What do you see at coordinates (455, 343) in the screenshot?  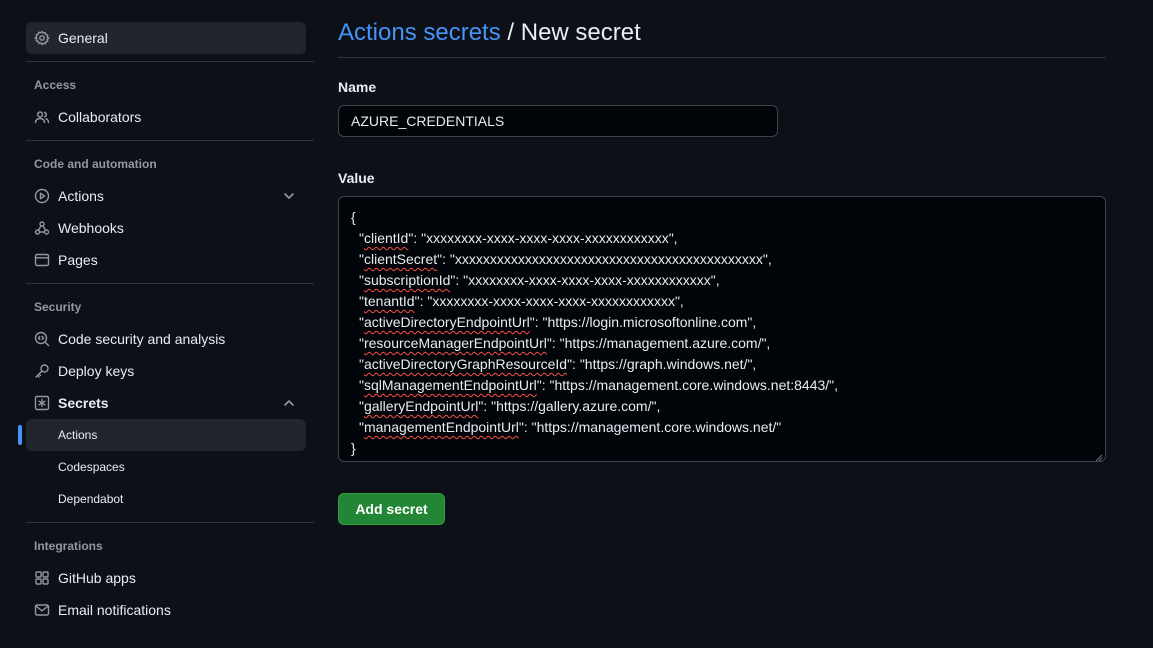 I see `value-line-key: resourceManagerEndpointUrl` at bounding box center [455, 343].